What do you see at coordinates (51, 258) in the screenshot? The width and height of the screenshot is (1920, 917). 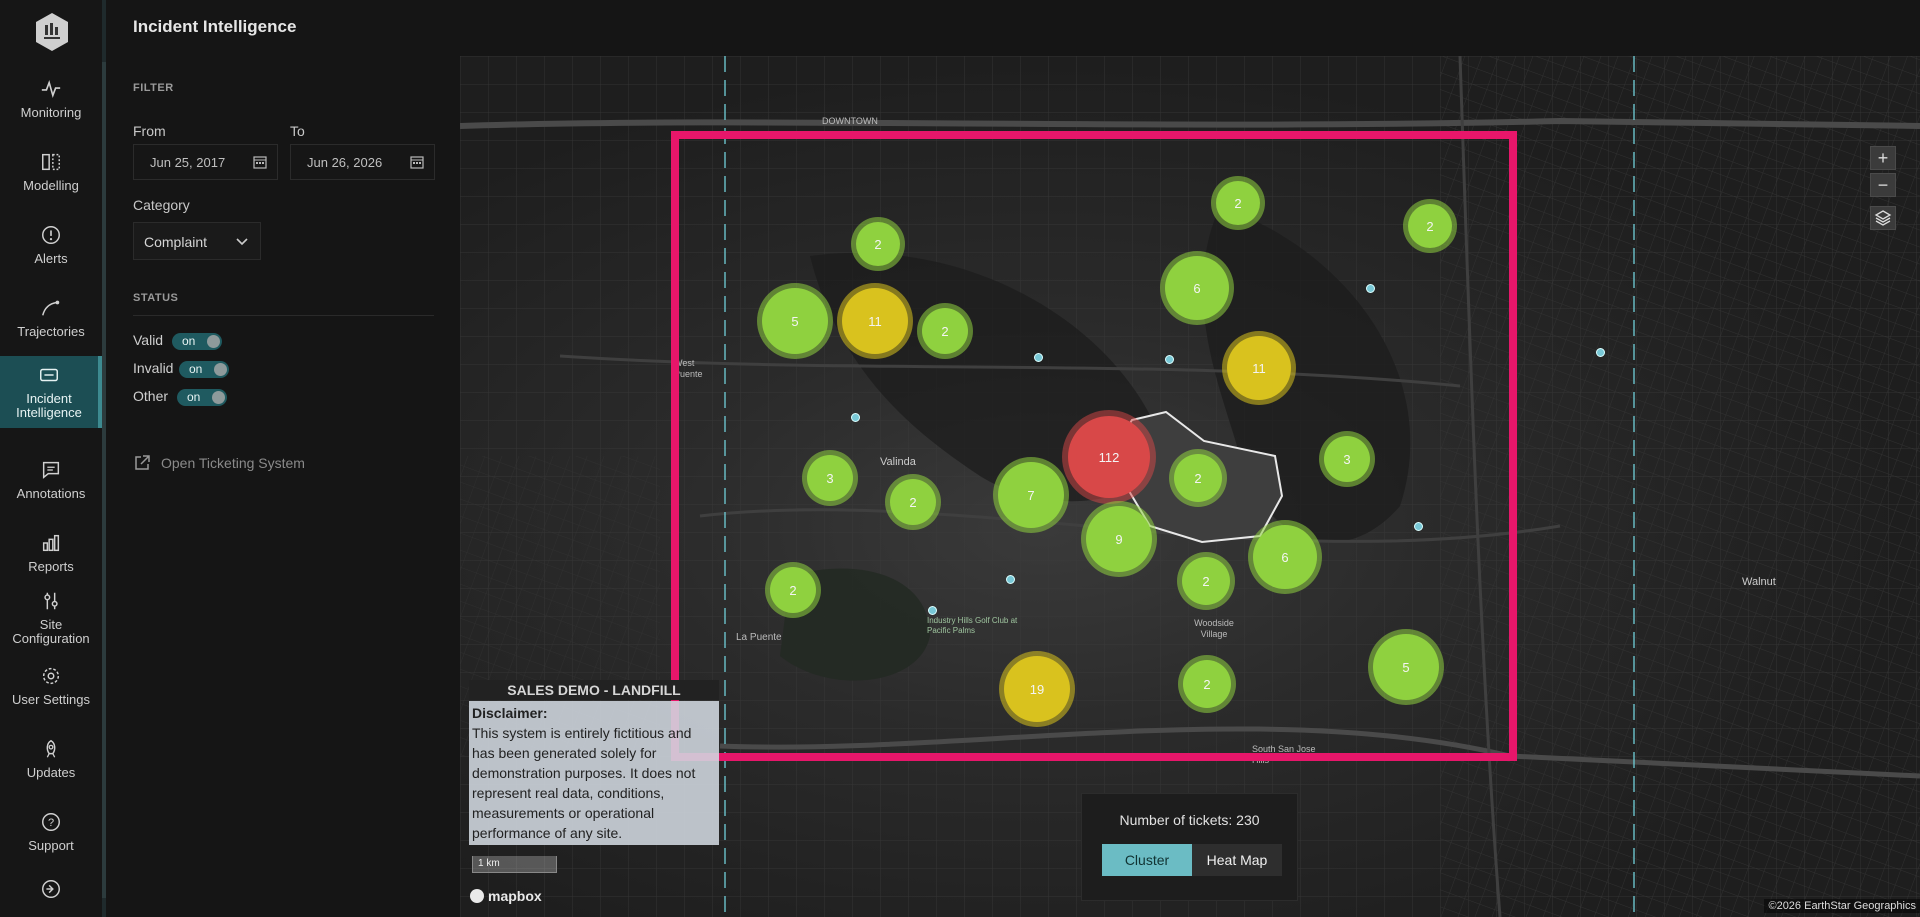 I see `nav-label: Alerts` at bounding box center [51, 258].